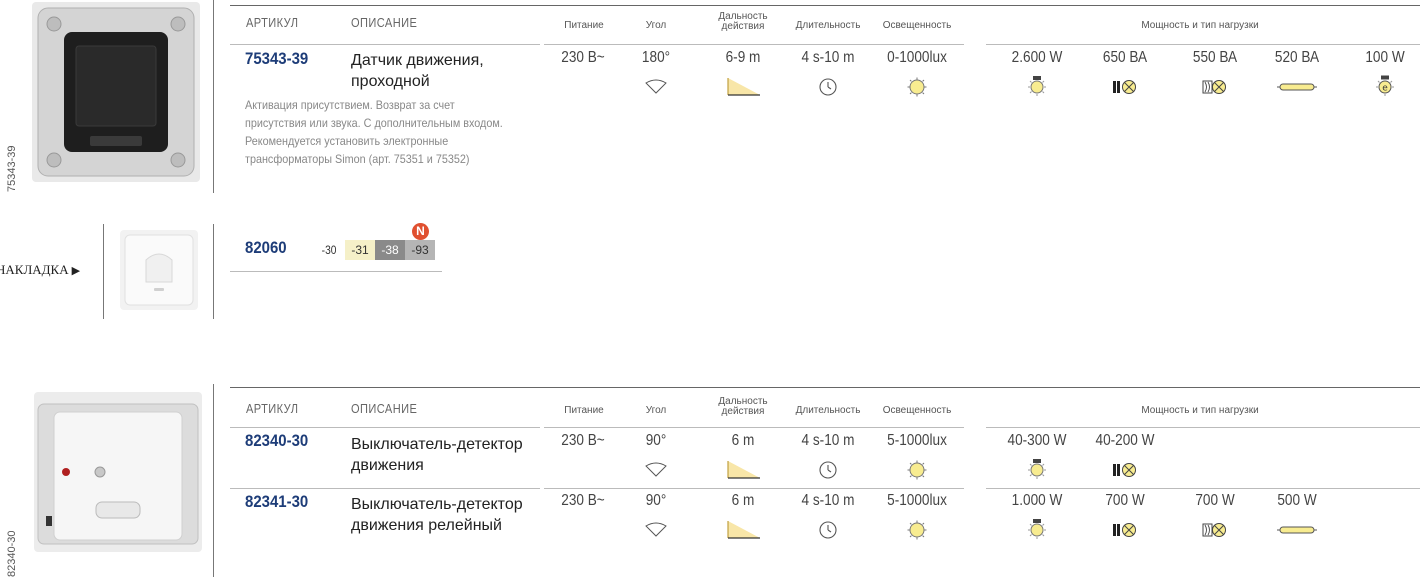  Describe the element at coordinates (1215, 57) in the screenshot. I see `load-electronic-transformer: 550 ВА` at that location.